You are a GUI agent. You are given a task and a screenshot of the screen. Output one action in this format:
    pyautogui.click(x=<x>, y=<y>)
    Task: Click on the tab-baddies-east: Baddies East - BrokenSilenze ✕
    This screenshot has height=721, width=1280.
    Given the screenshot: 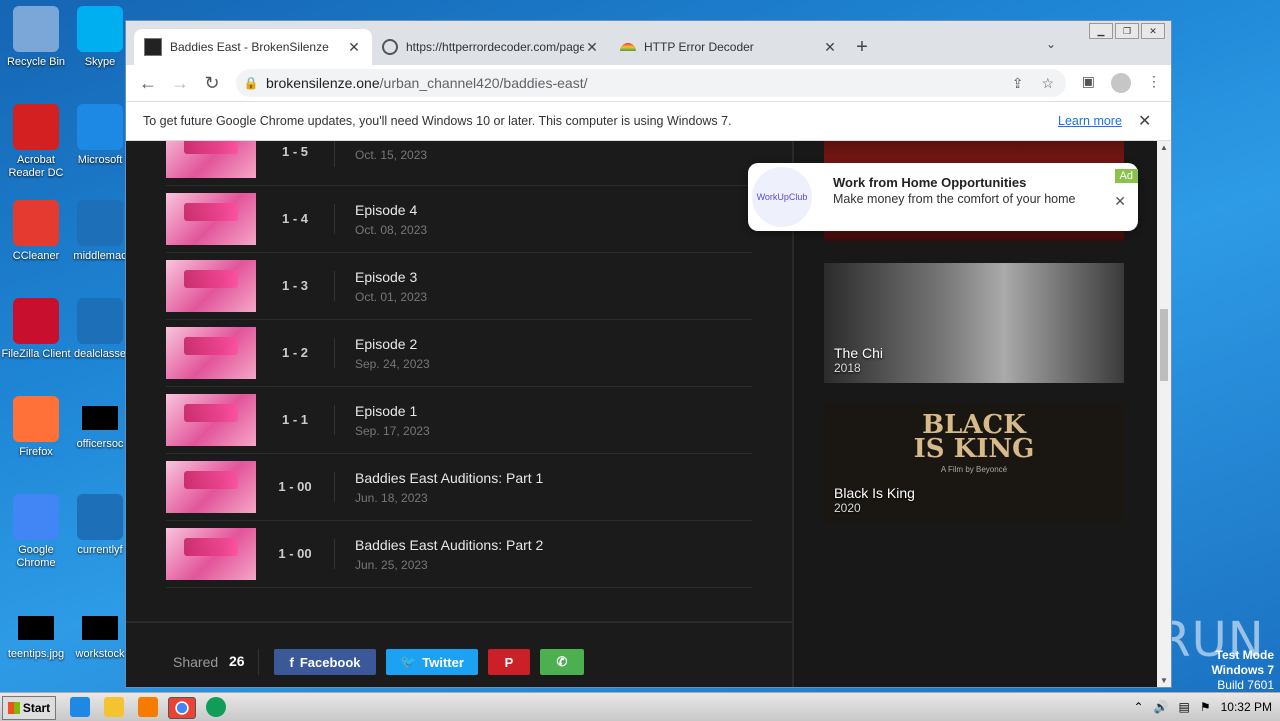 What is the action you would take?
    pyautogui.click(x=253, y=47)
    